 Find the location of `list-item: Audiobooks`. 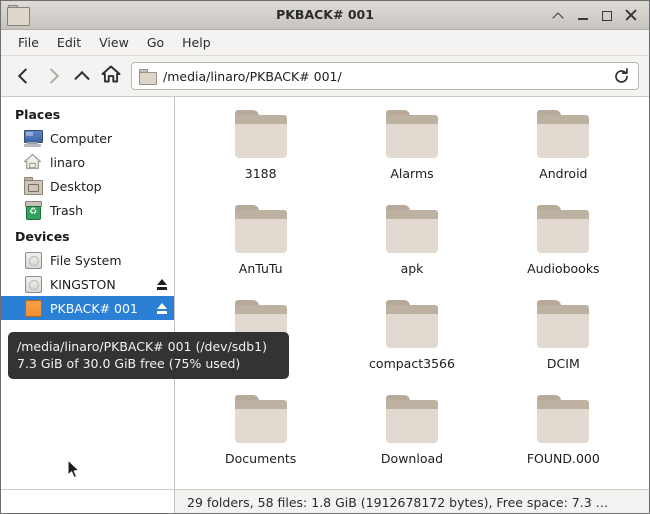

list-item: Audiobooks is located at coordinates (563, 249).